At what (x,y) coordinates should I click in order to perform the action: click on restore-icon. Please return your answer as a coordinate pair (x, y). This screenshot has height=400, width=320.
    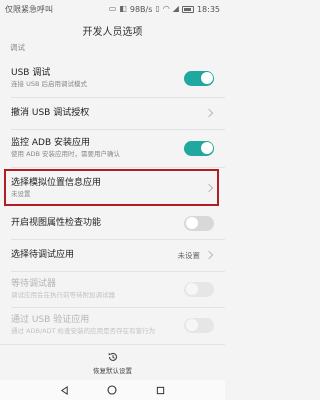
    Looking at the image, I should click on (112, 356).